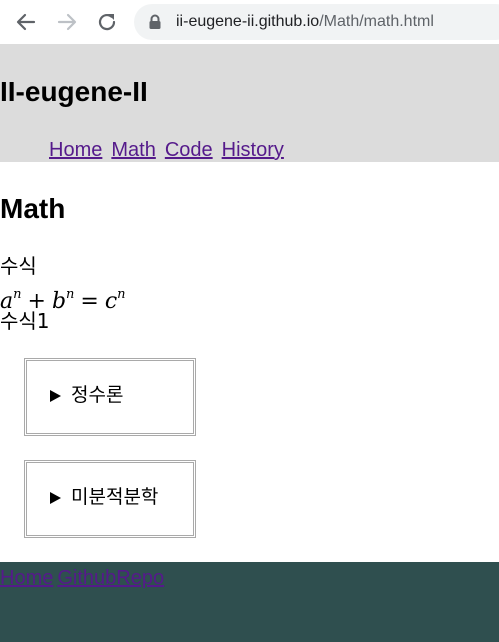 The height and width of the screenshot is (642, 499). I want to click on footer-link-home: Home, so click(26, 578).